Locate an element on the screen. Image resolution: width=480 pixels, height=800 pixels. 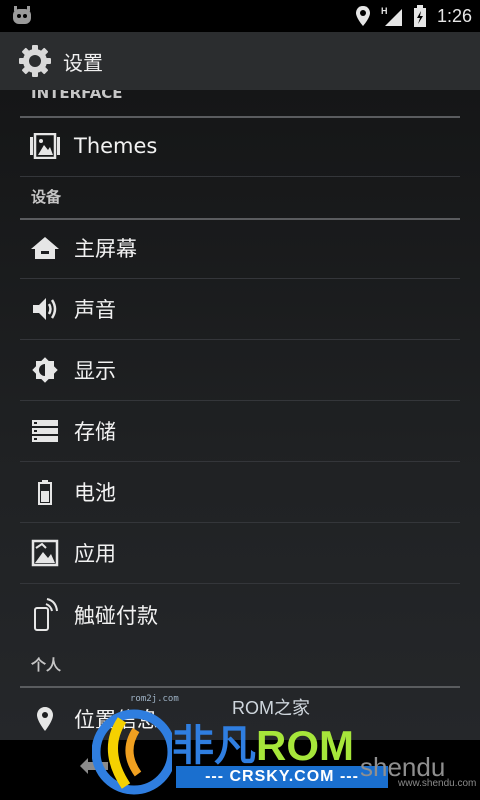
storage-icon is located at coordinates (45, 431).